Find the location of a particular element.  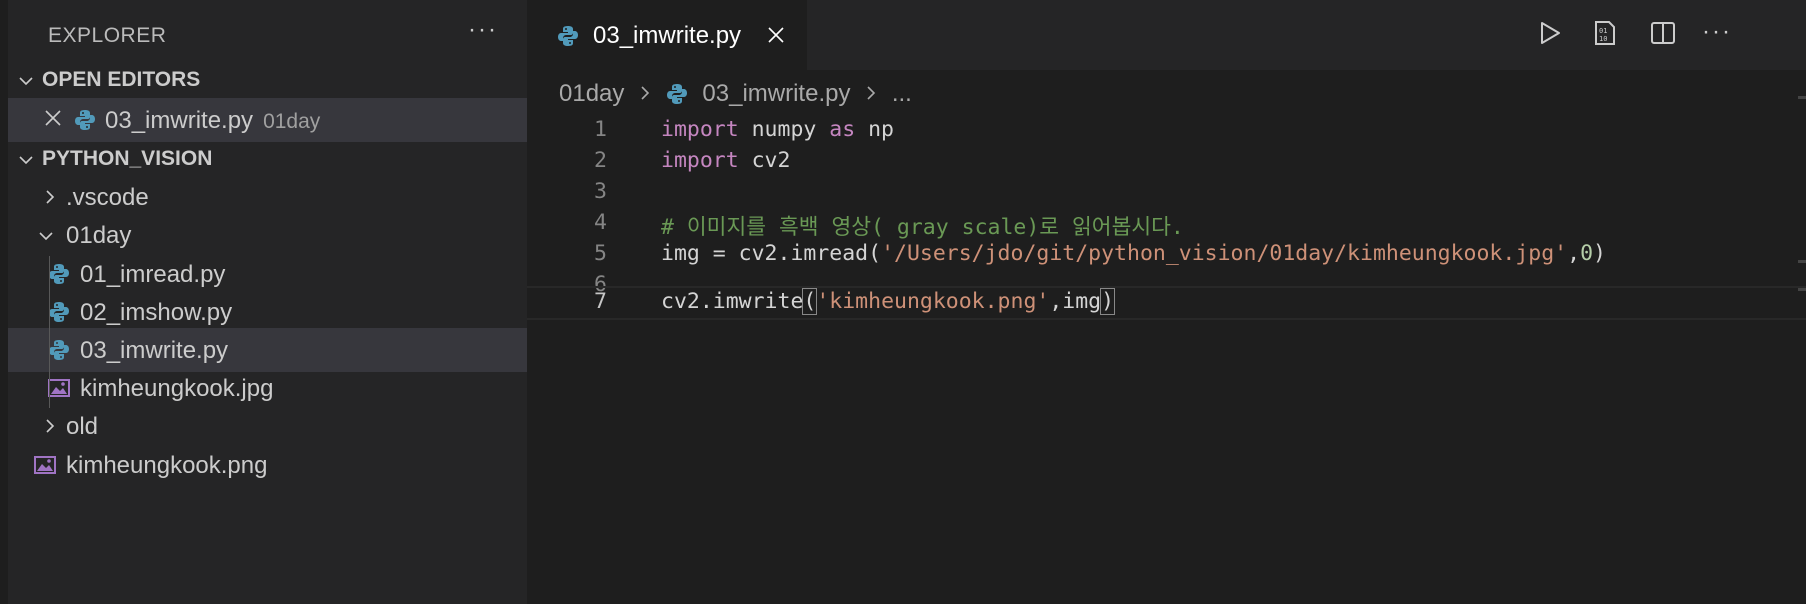

open-editors-header: OPEN EDITORS is located at coordinates (267, 80).